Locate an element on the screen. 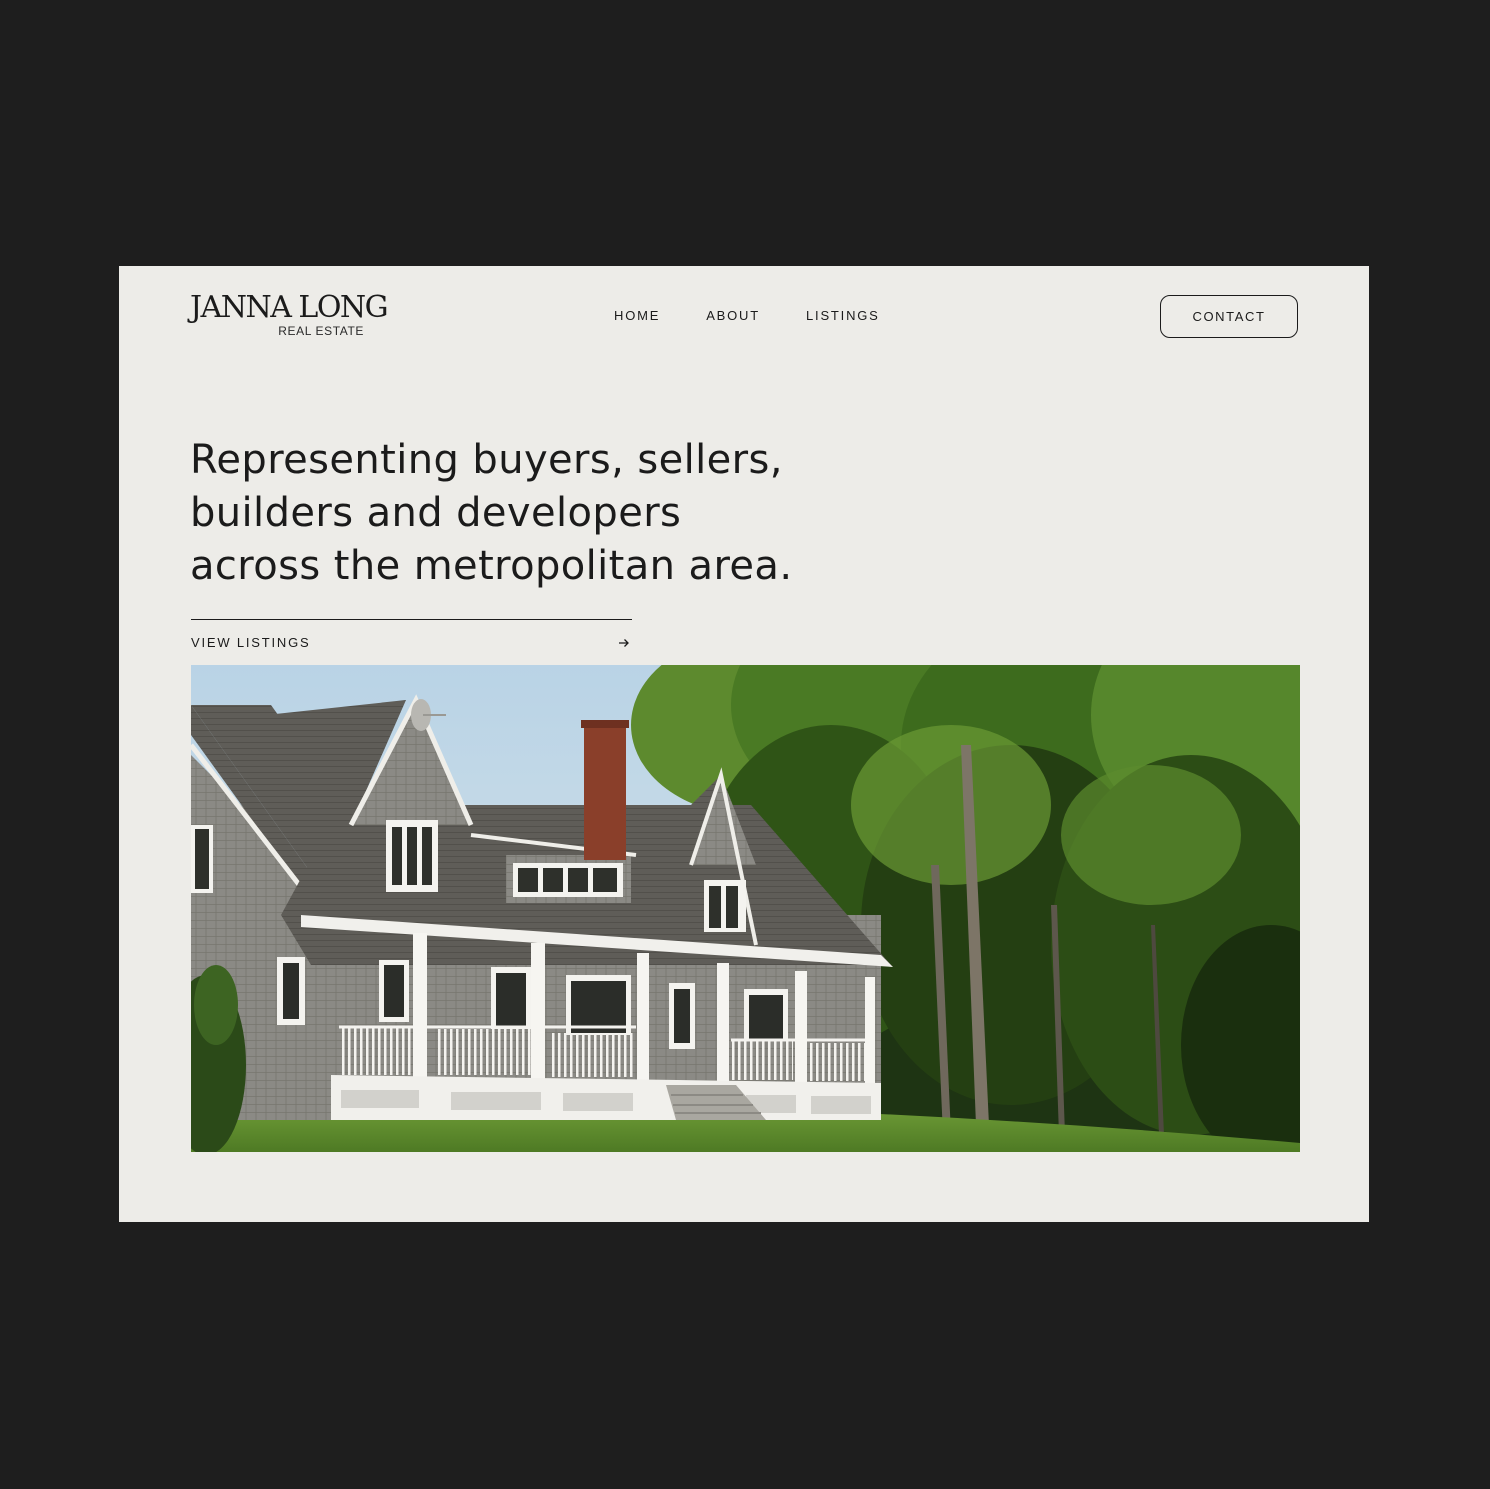  headline-line-2: builders and developers is located at coordinates (436, 513).